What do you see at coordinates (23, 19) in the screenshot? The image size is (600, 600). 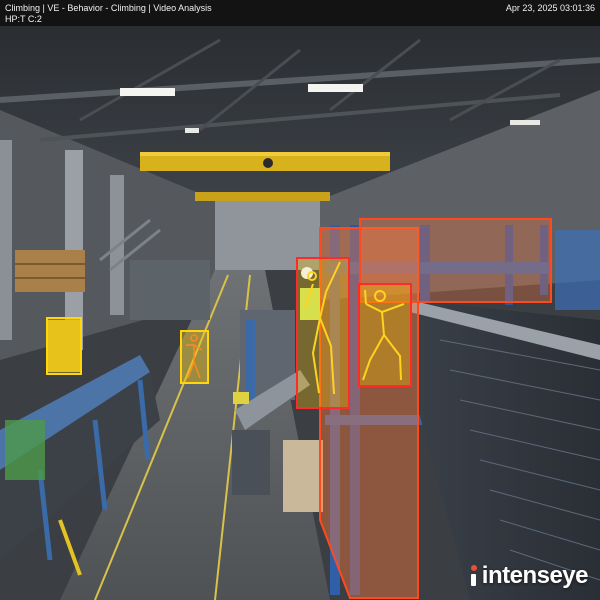 I see `camera-status: HP:T C:2` at bounding box center [23, 19].